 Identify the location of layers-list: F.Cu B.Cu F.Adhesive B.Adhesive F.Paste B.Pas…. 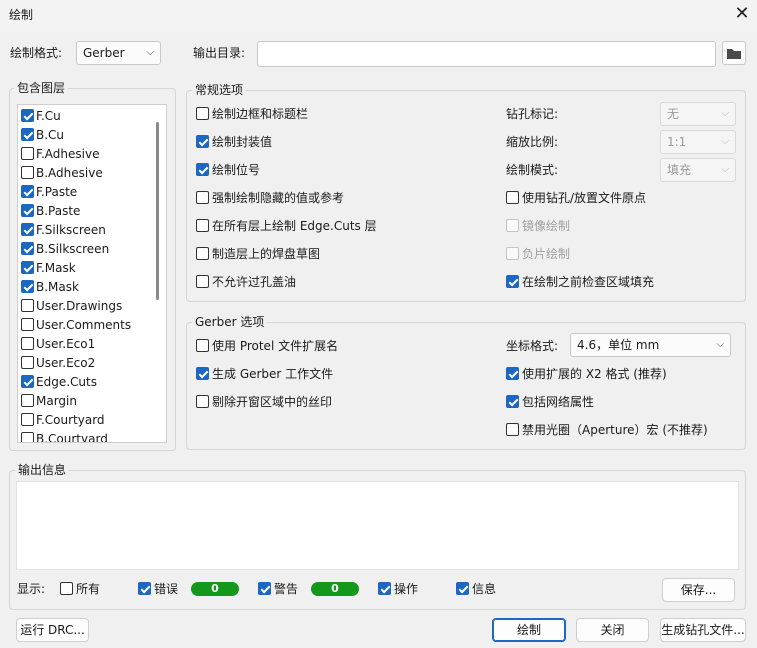
(92, 273).